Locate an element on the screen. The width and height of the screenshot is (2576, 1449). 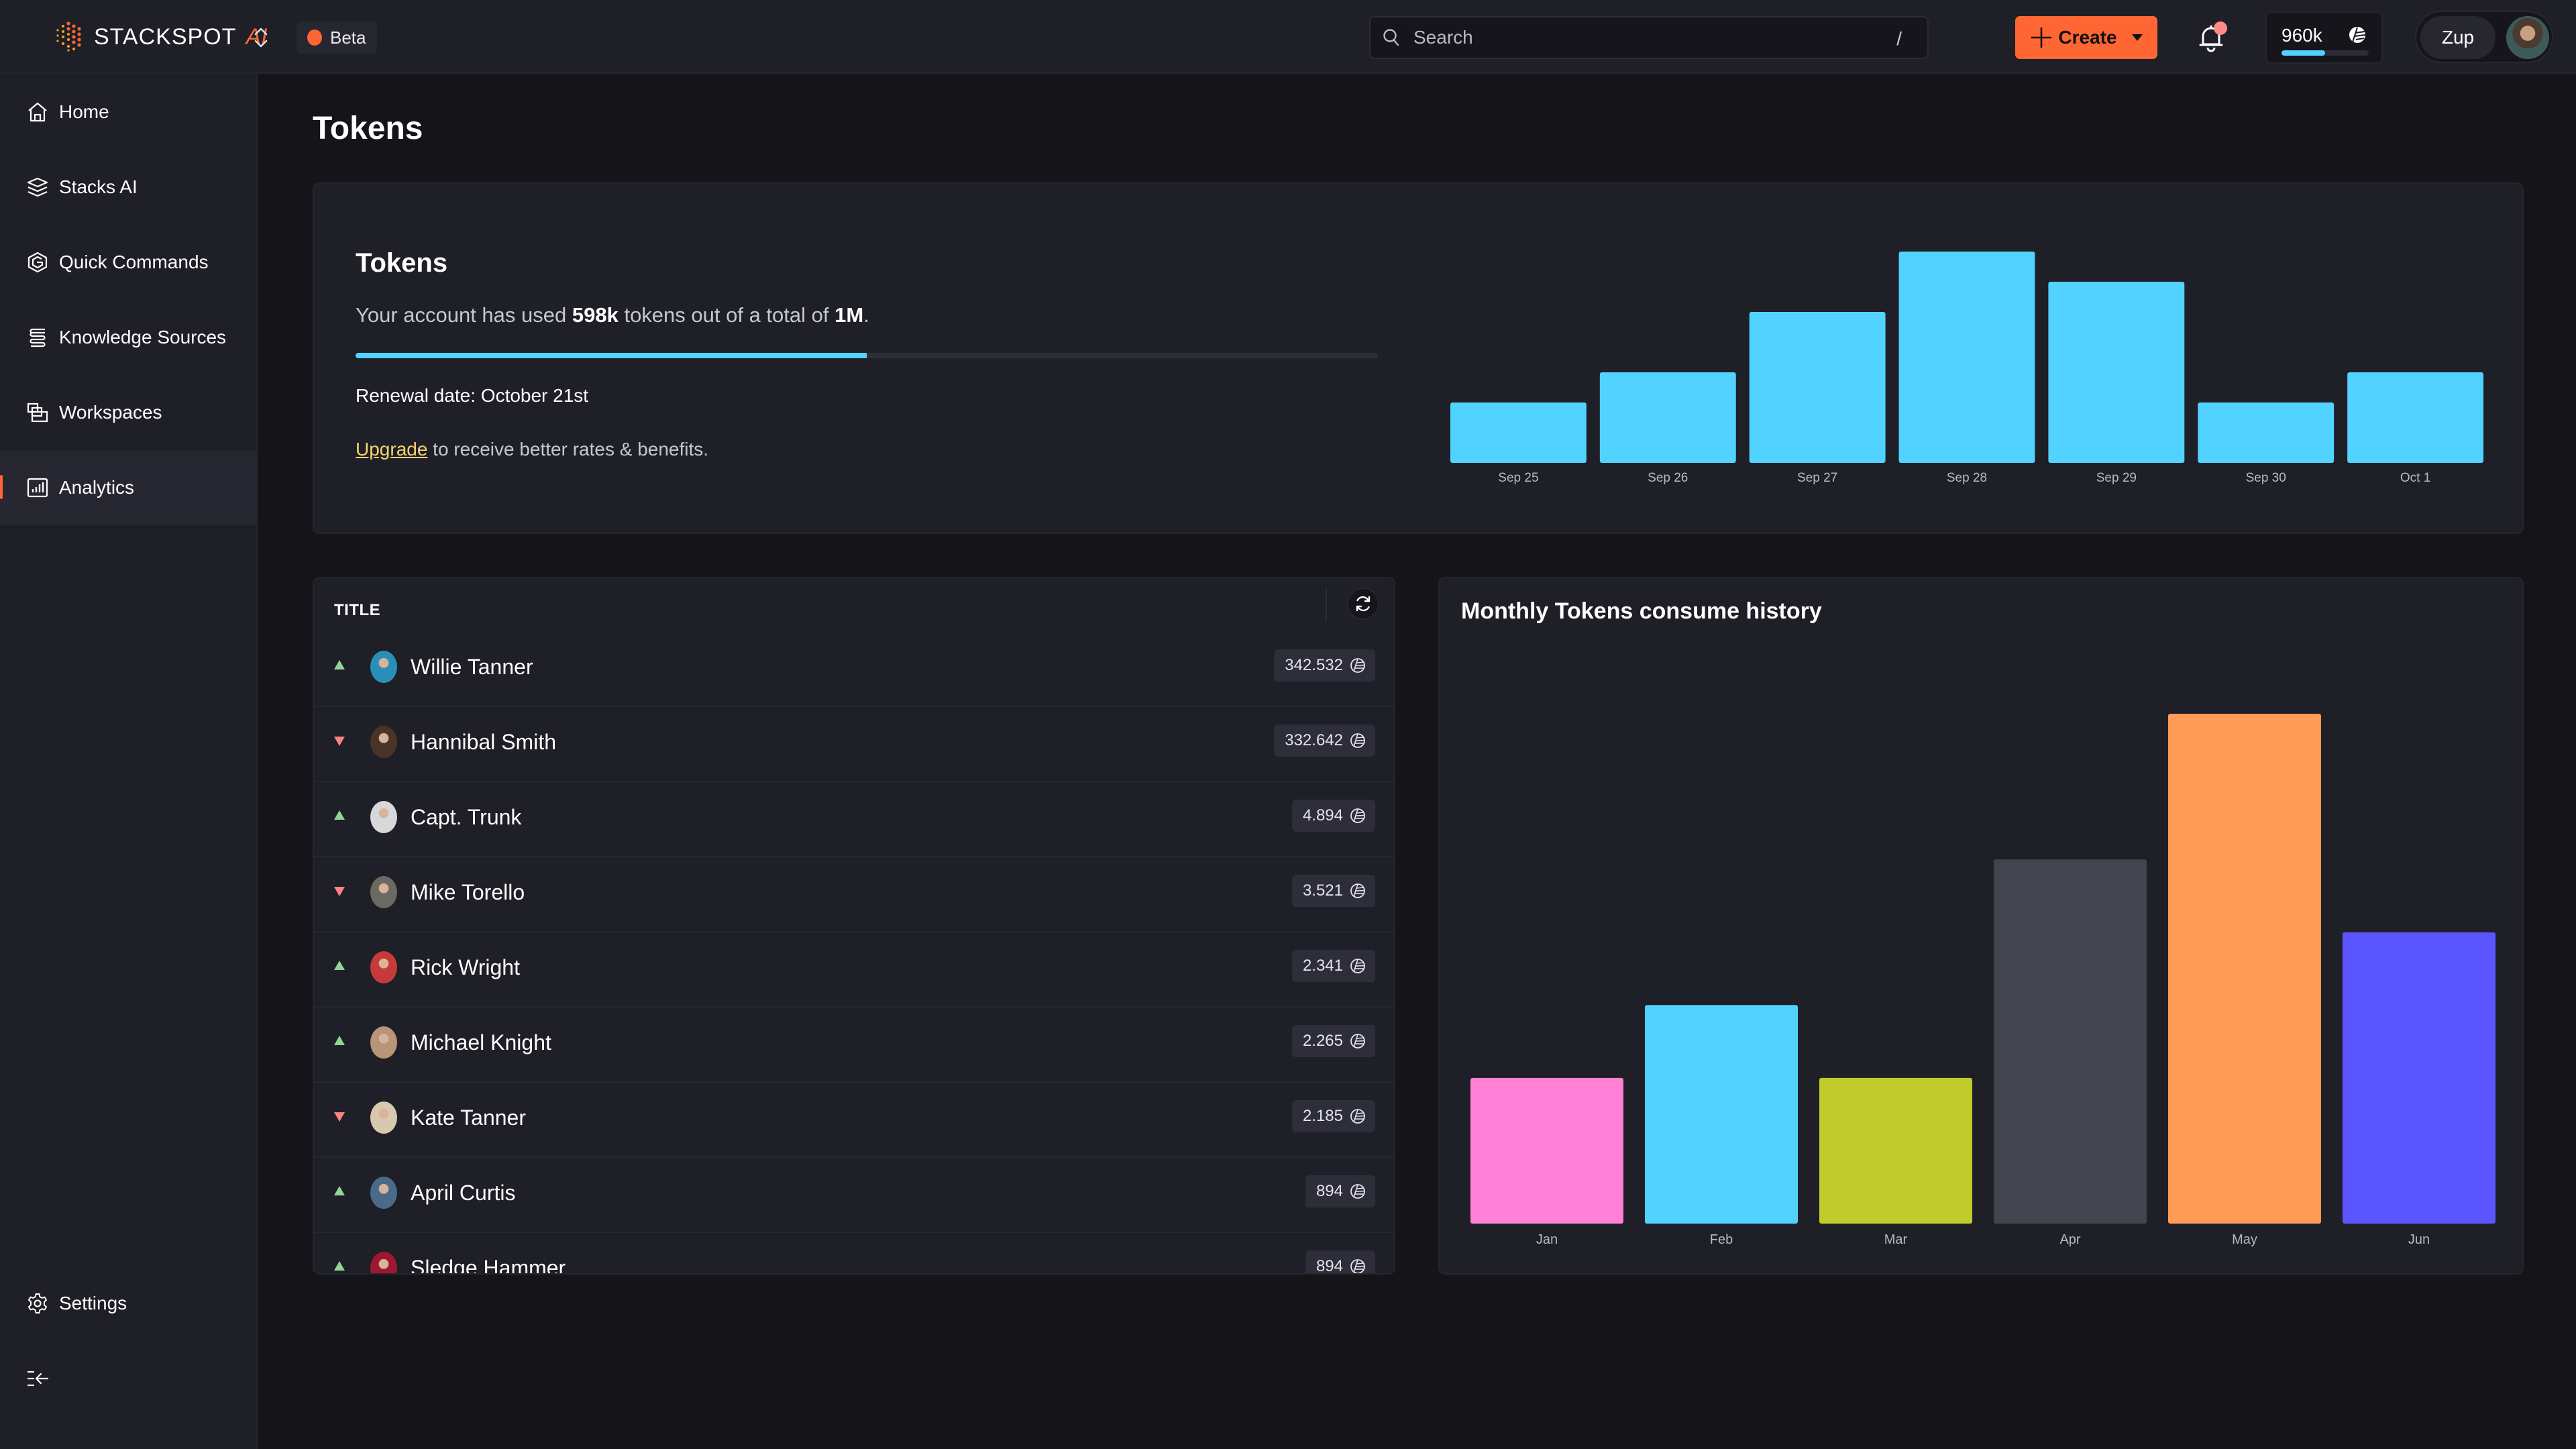
ranking-row: April Curtis 894 is located at coordinates (854, 1195).